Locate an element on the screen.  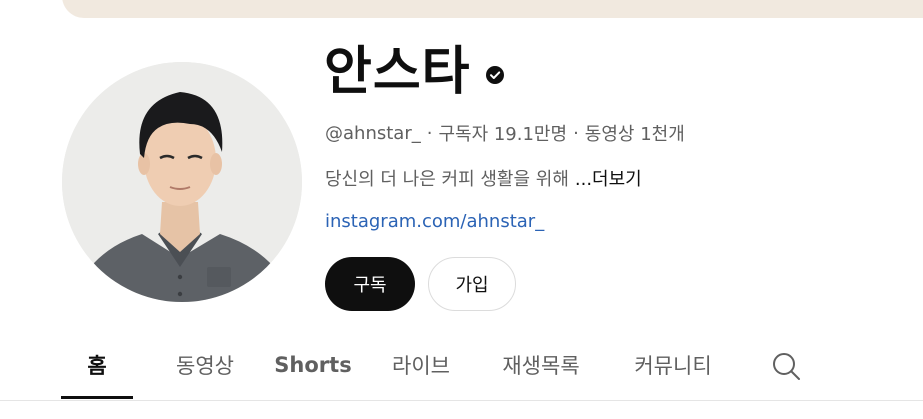
tabs-divider is located at coordinates (461, 400).